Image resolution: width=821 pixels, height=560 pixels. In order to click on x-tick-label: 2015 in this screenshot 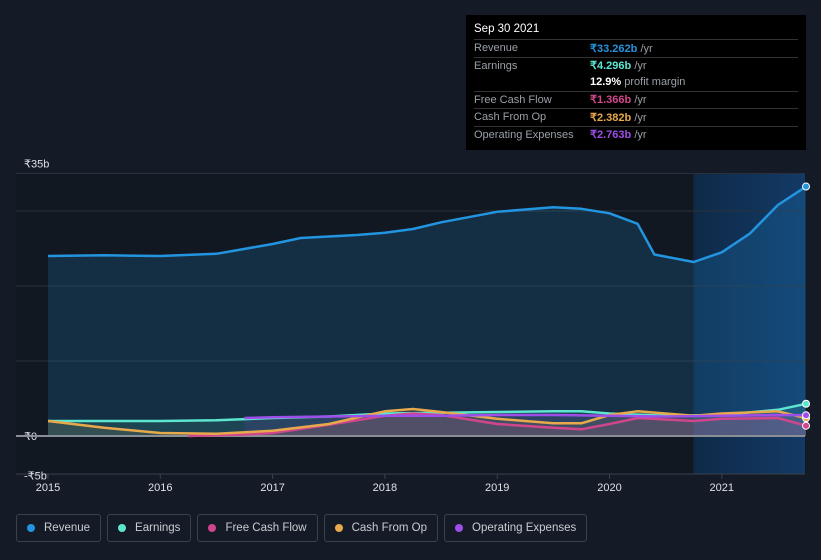, I will do `click(48, 488)`.